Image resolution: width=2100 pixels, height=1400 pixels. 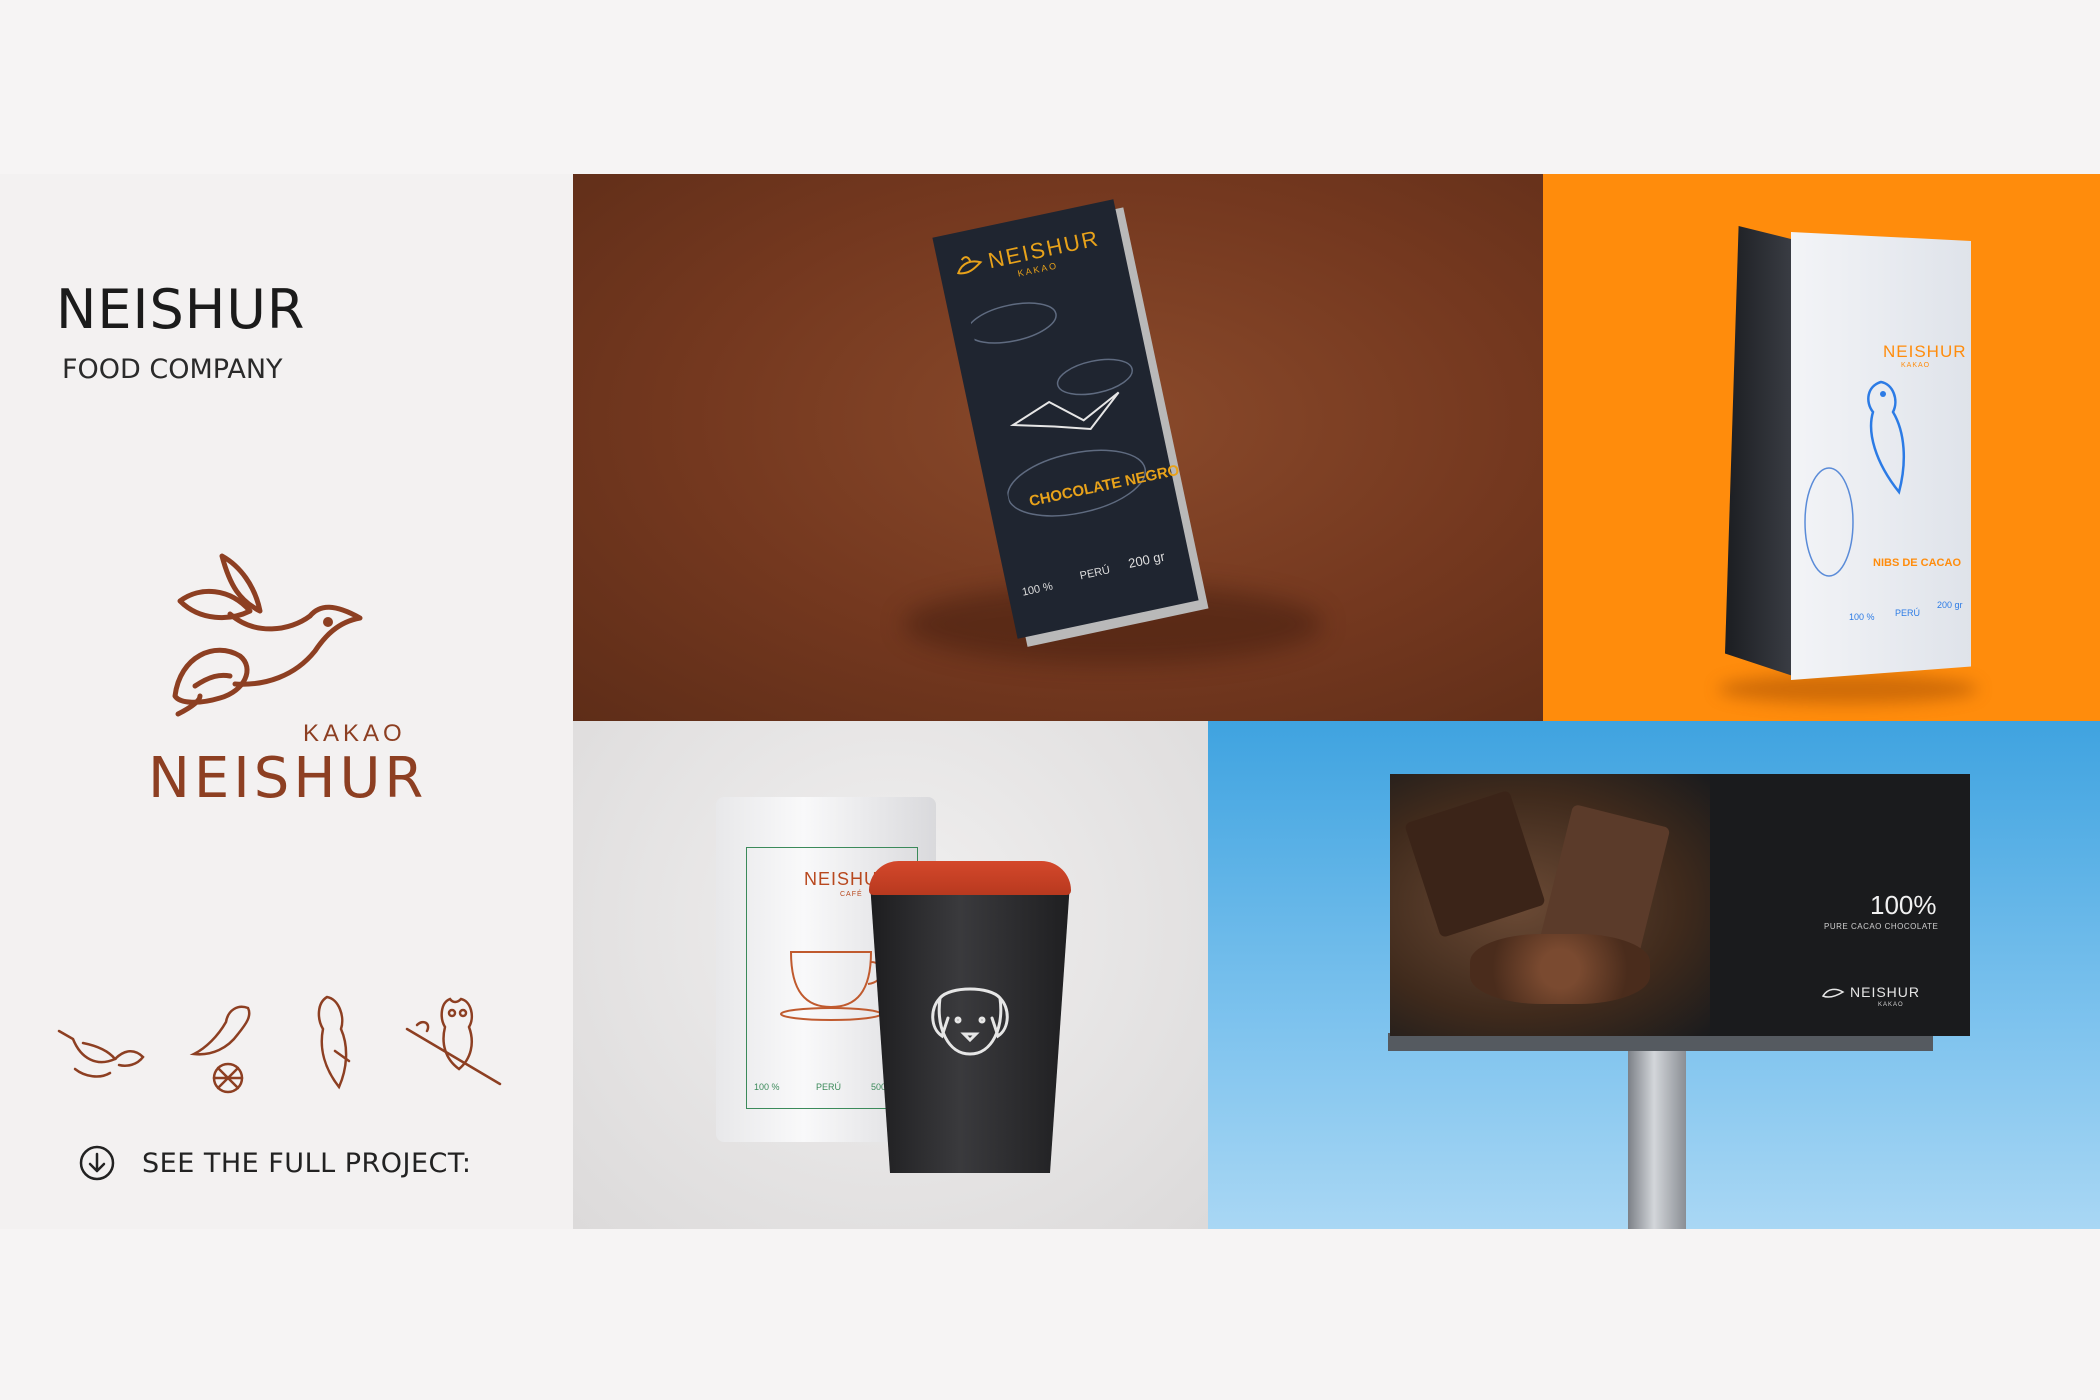 What do you see at coordinates (453, 1041) in the screenshot?
I see `owl-icon` at bounding box center [453, 1041].